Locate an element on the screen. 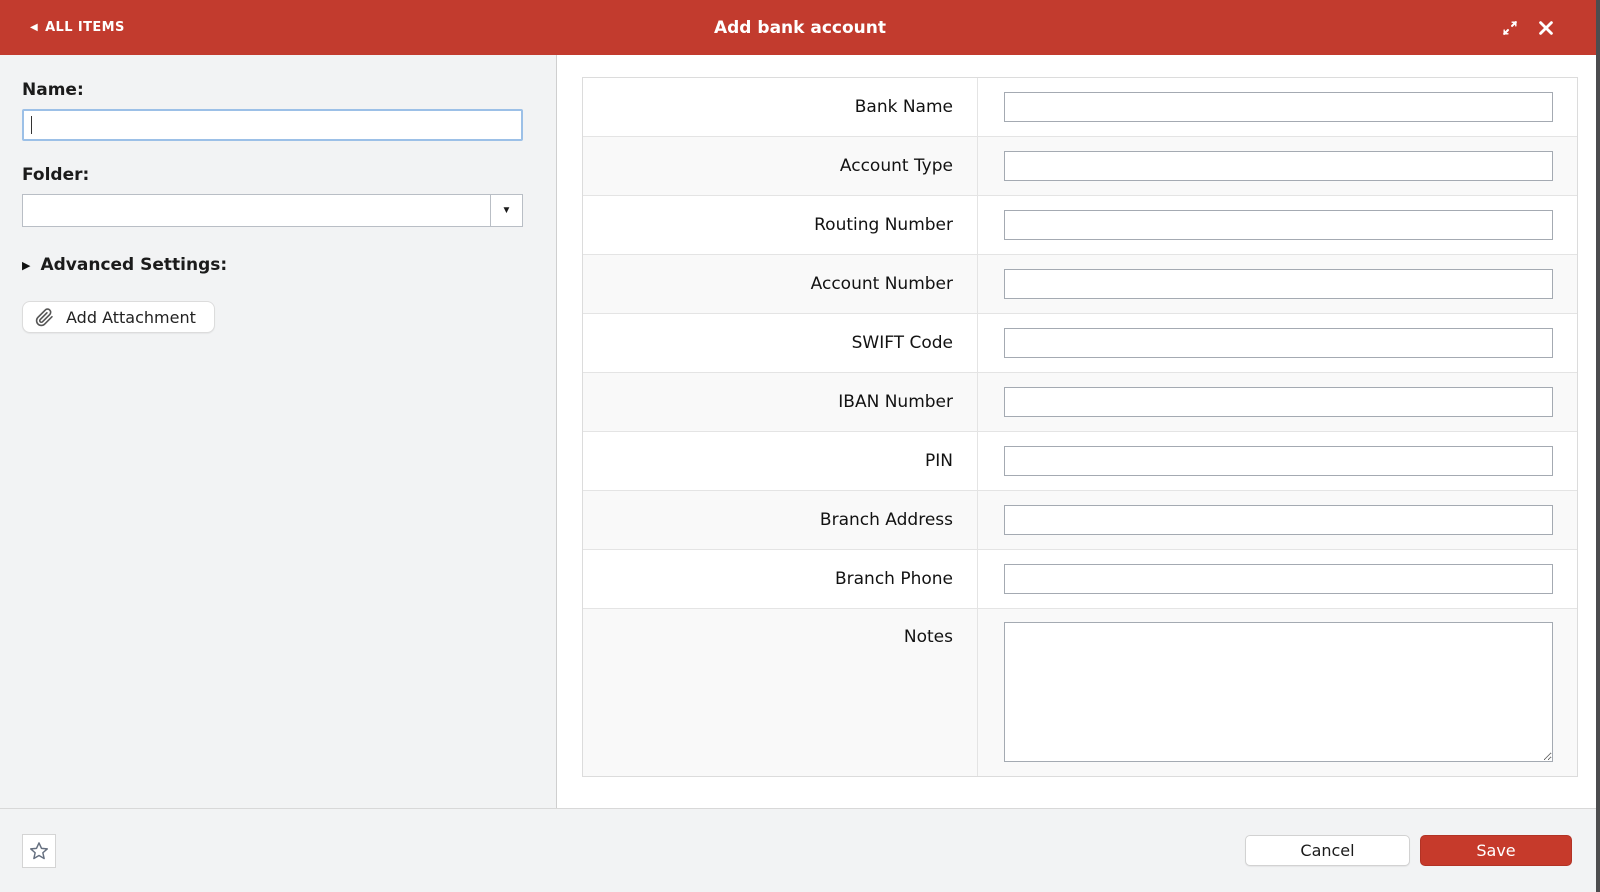 This screenshot has width=1600, height=892. field-label: Routing Number is located at coordinates (883, 225).